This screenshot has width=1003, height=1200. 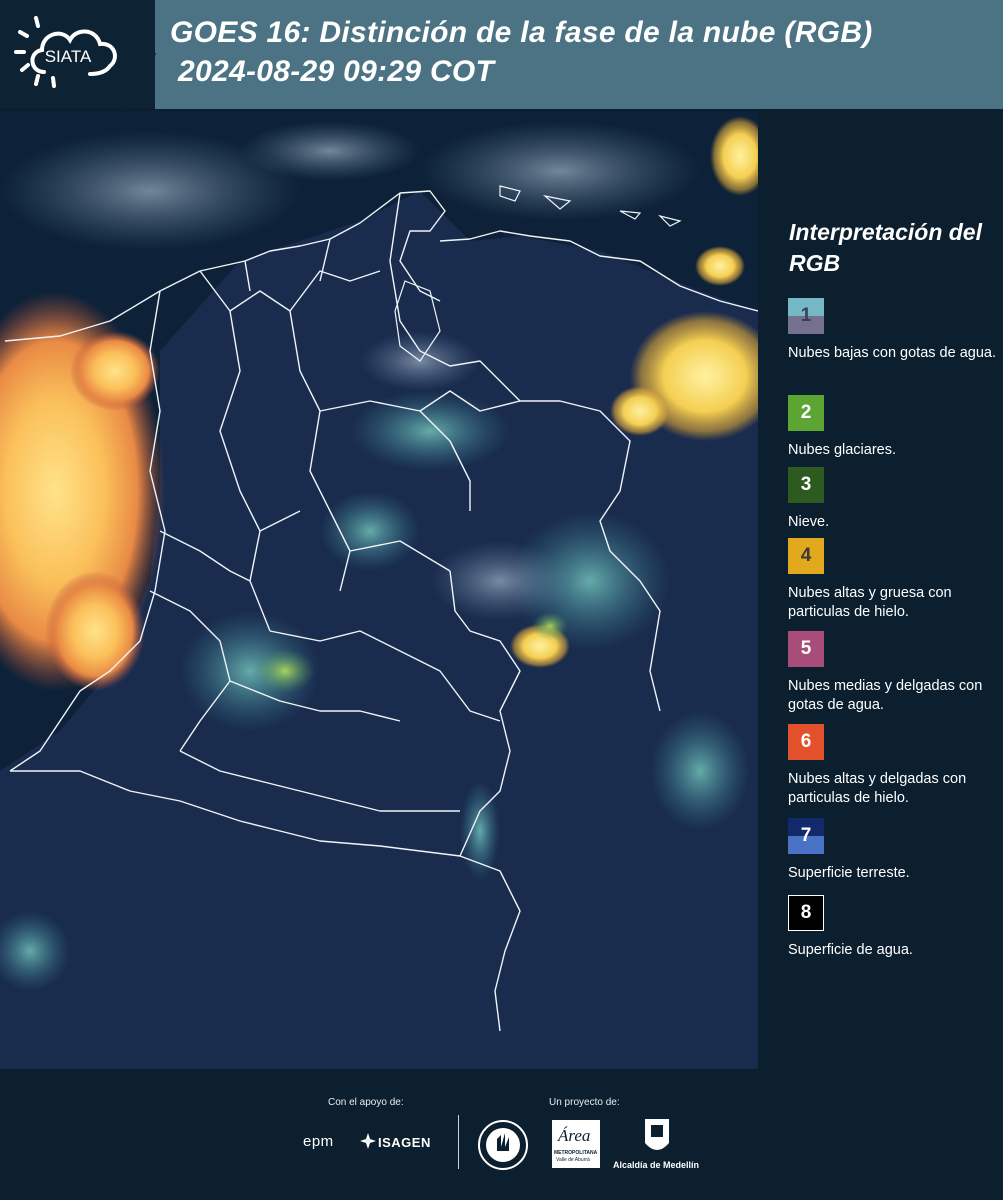 I want to click on legend-item-1: 1 Nubes bajas con gotas de agua., so click(x=894, y=330).